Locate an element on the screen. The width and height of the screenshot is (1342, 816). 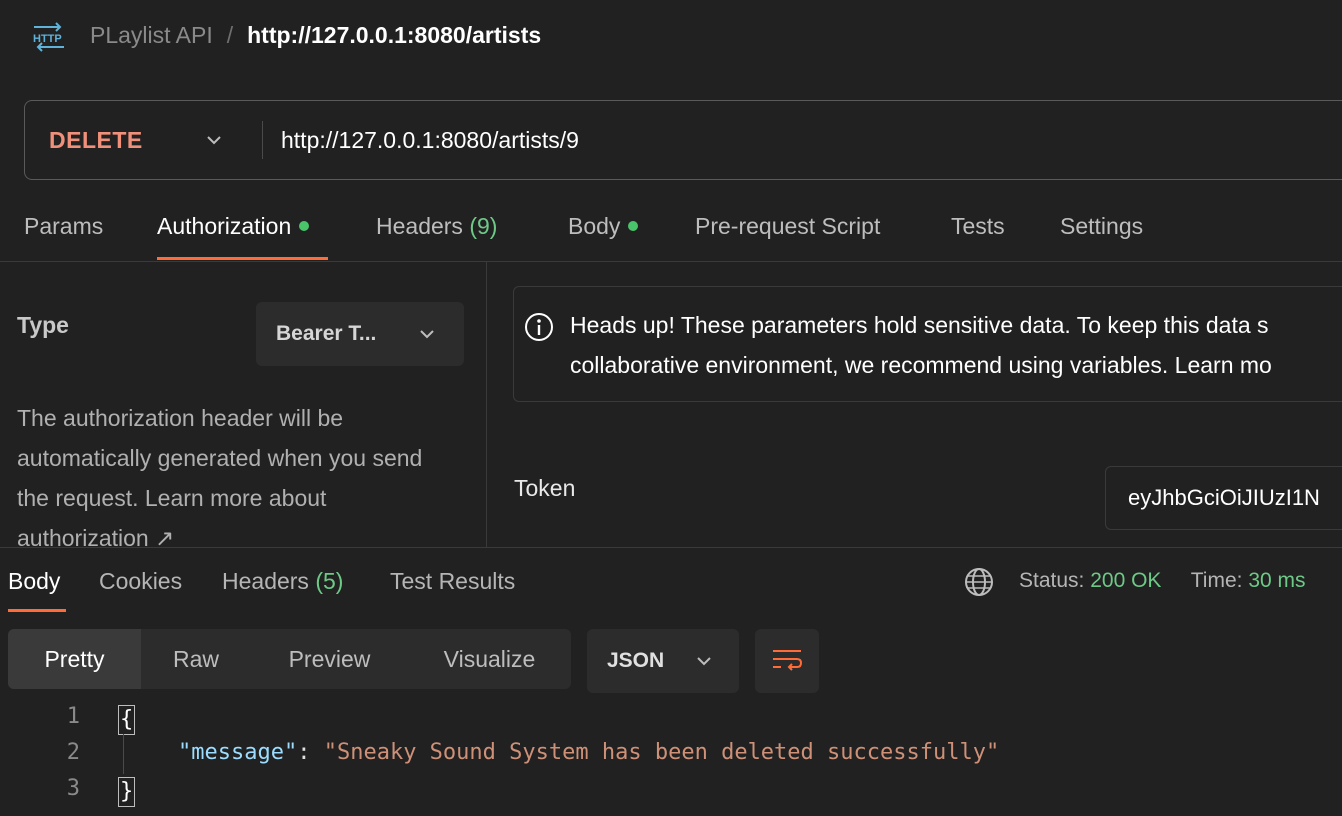
tab-params: Params is located at coordinates (63, 226).